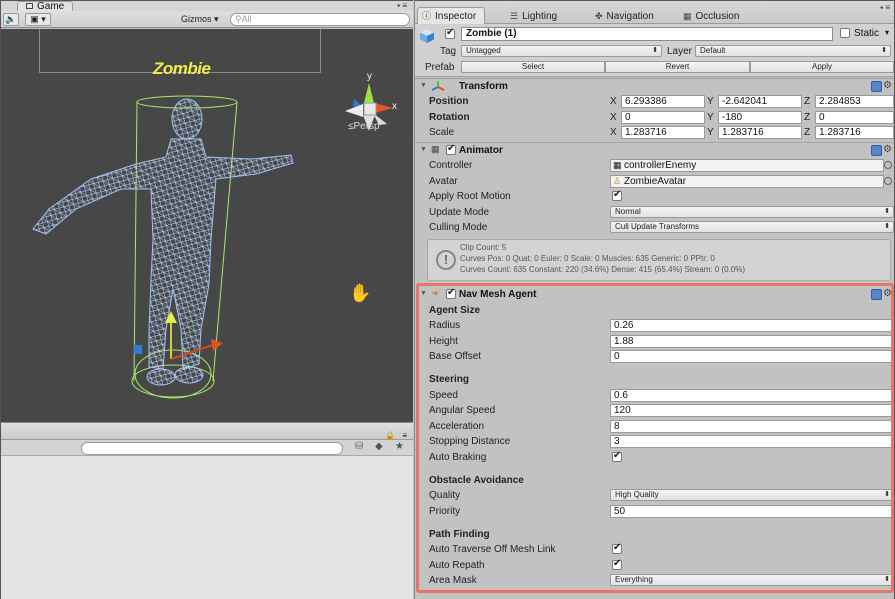  I want to click on auto-braking-checkbox, so click(617, 456).